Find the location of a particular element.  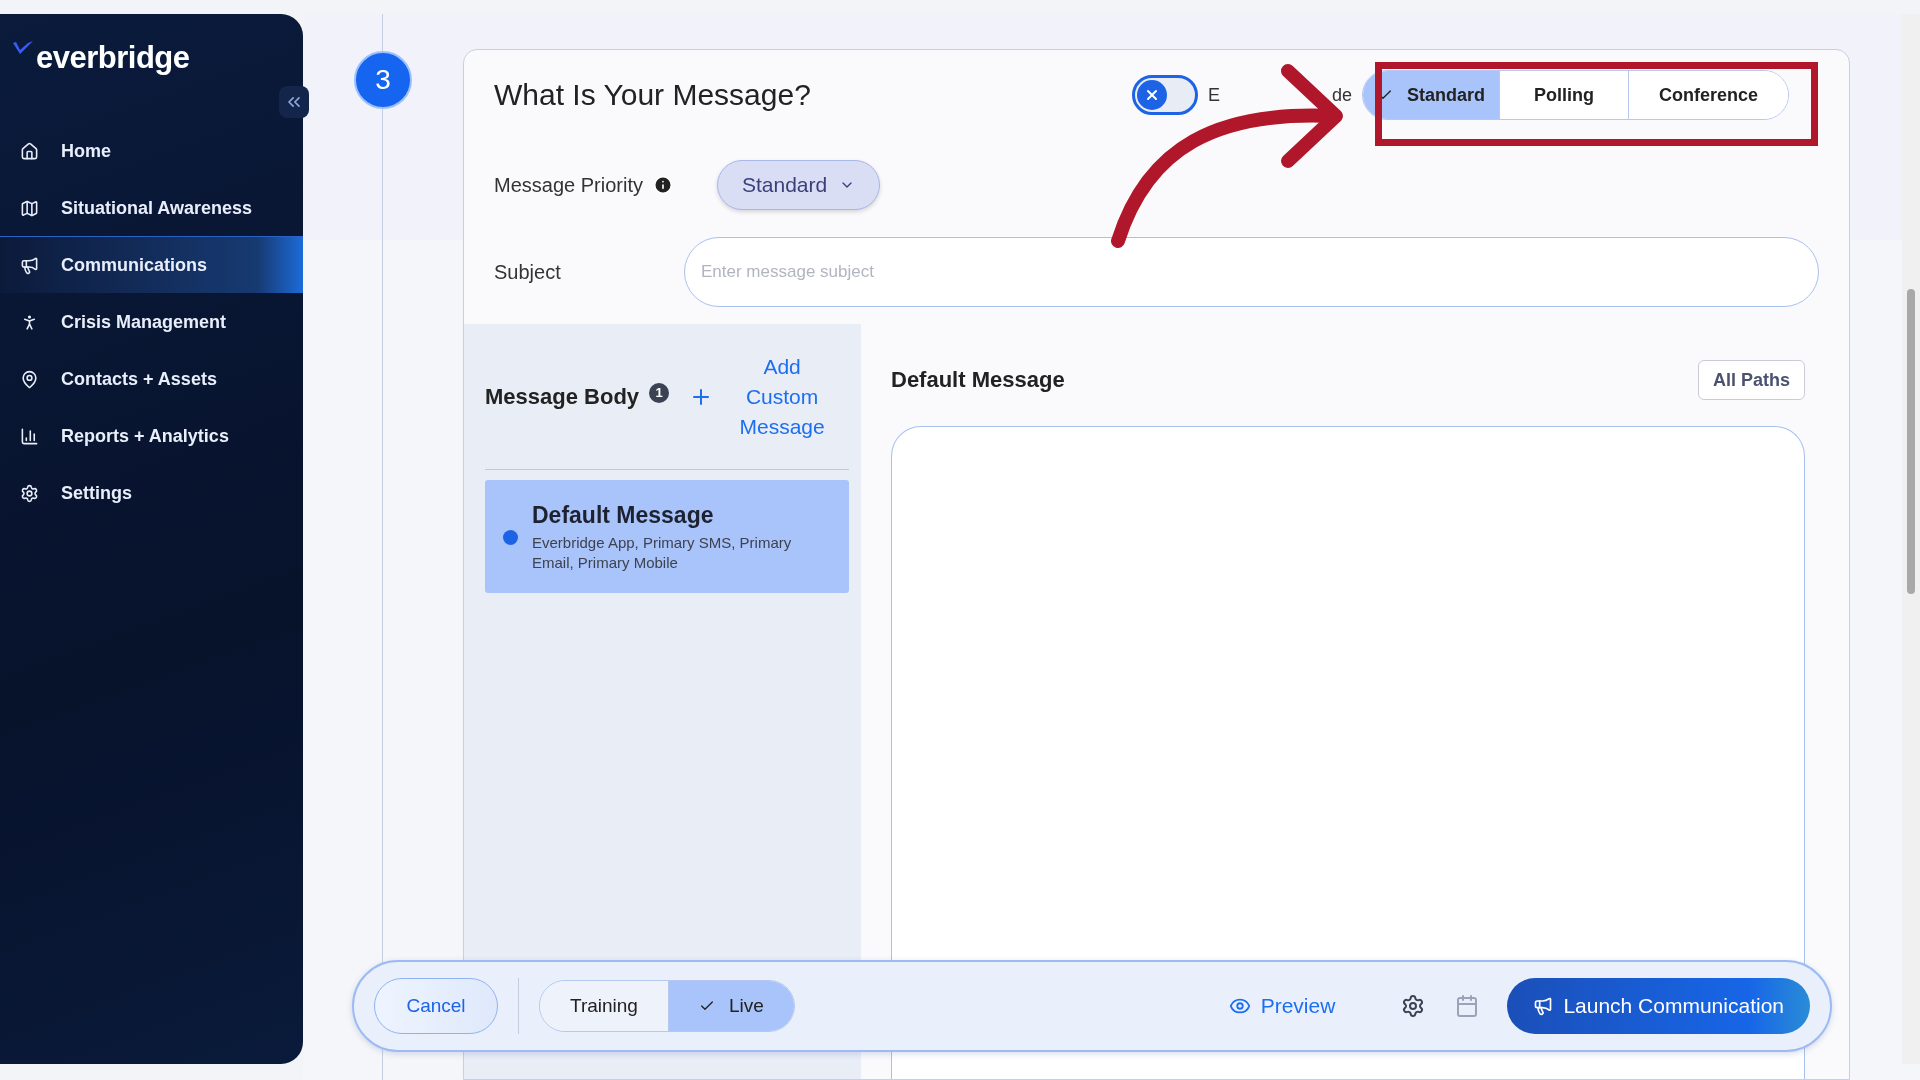

info-icon is located at coordinates (662, 185).